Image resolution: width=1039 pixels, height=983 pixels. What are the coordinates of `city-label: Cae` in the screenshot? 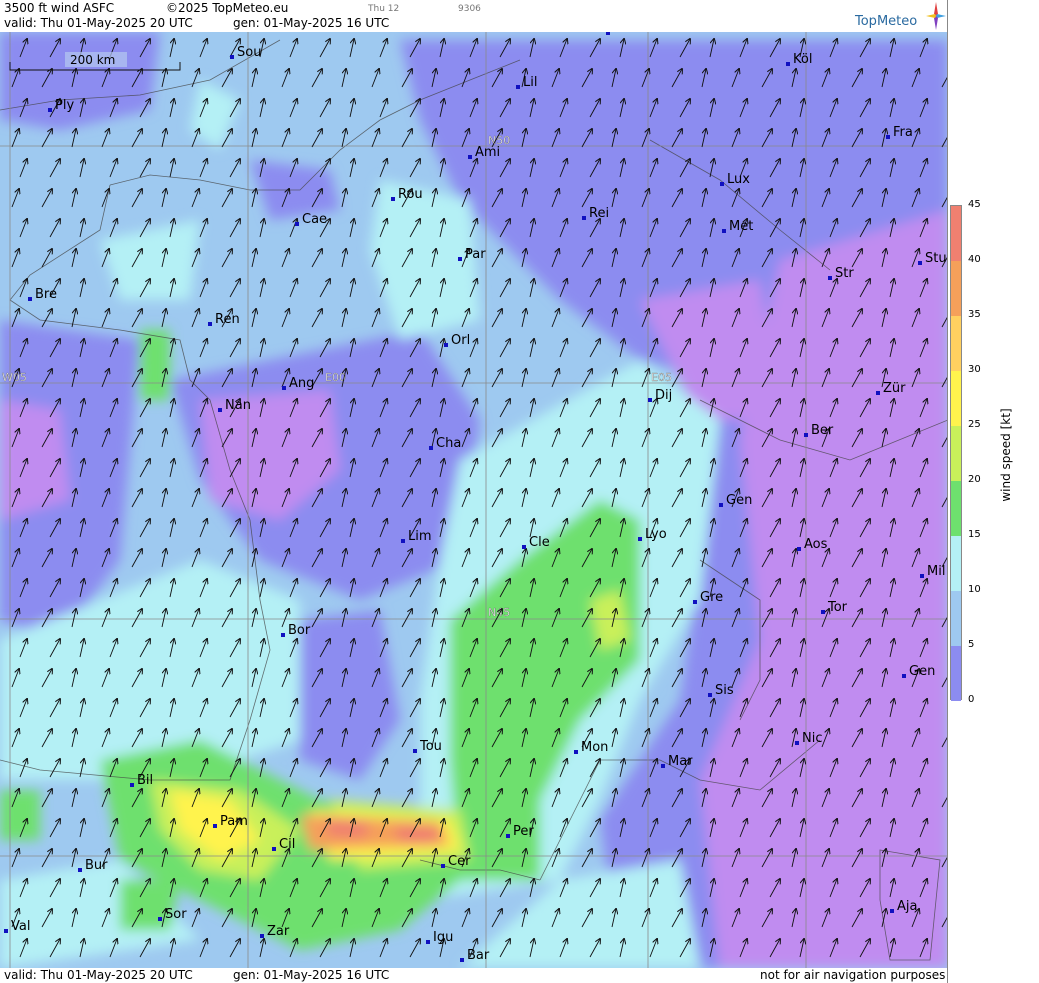 It's located at (314, 219).